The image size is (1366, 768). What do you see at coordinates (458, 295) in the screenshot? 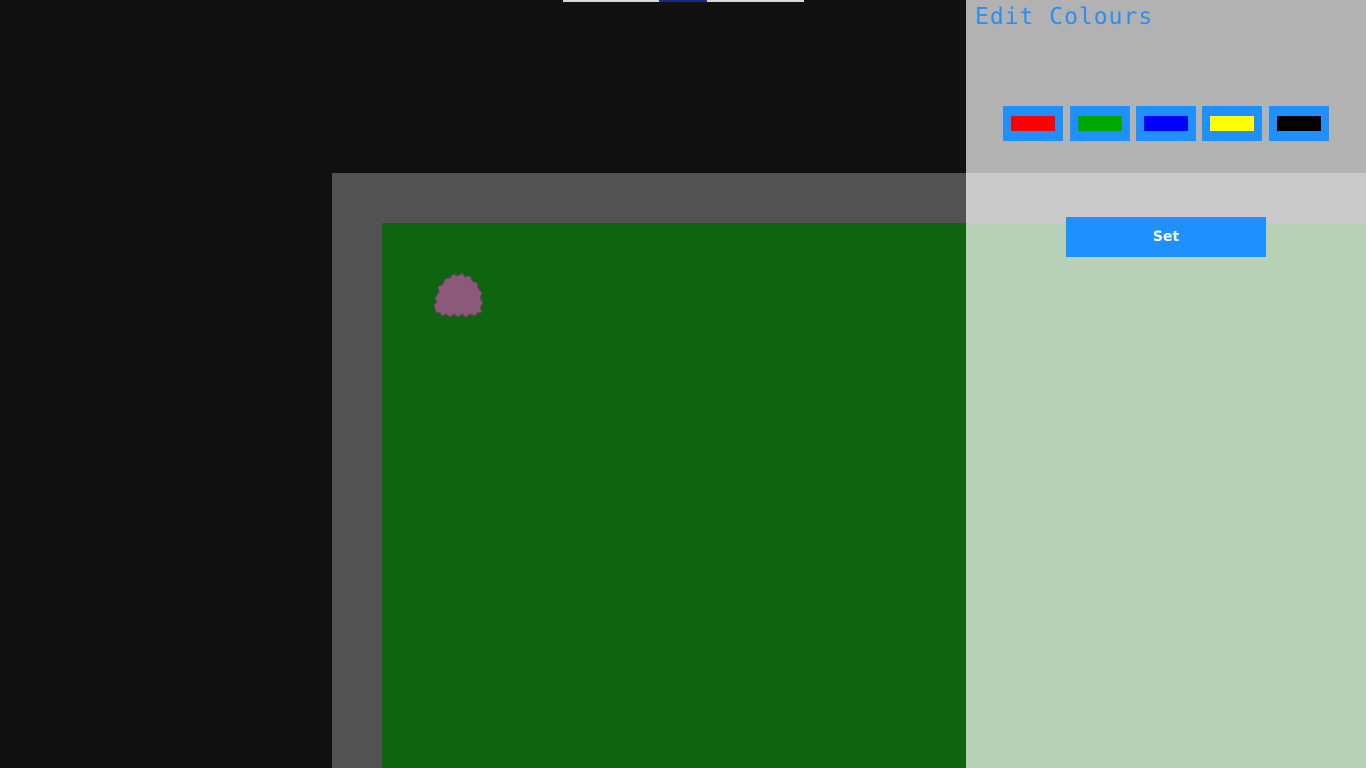
I see `creature-sprite` at bounding box center [458, 295].